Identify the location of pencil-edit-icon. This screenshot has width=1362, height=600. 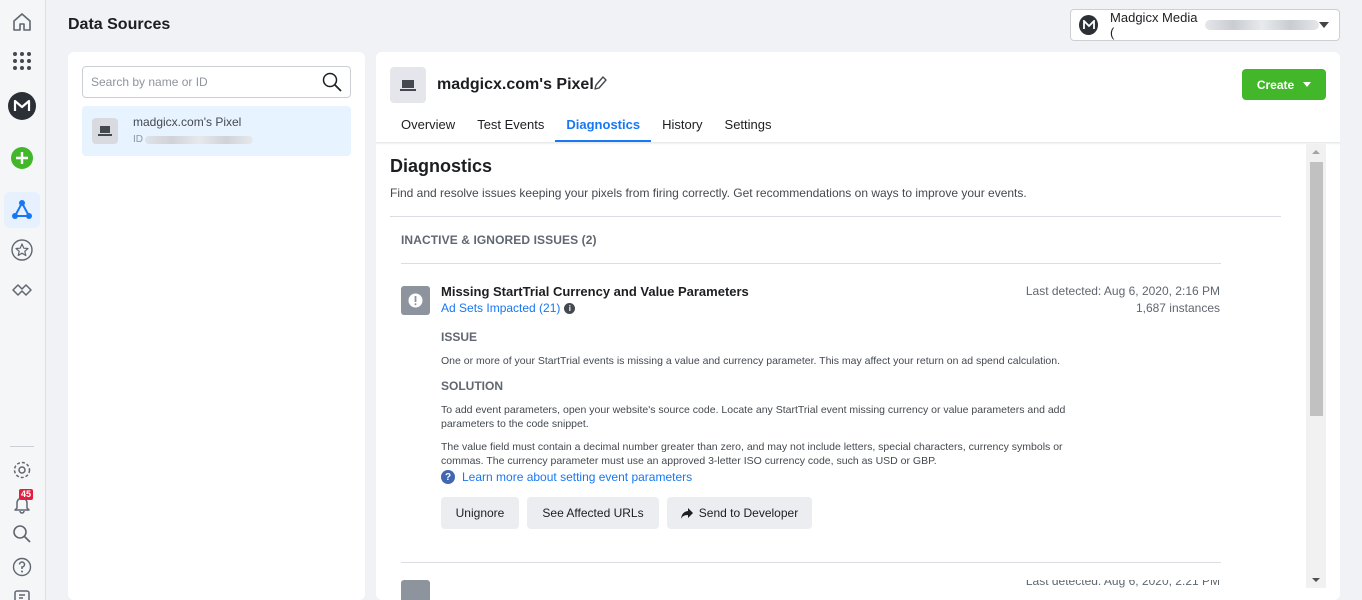
(600, 85).